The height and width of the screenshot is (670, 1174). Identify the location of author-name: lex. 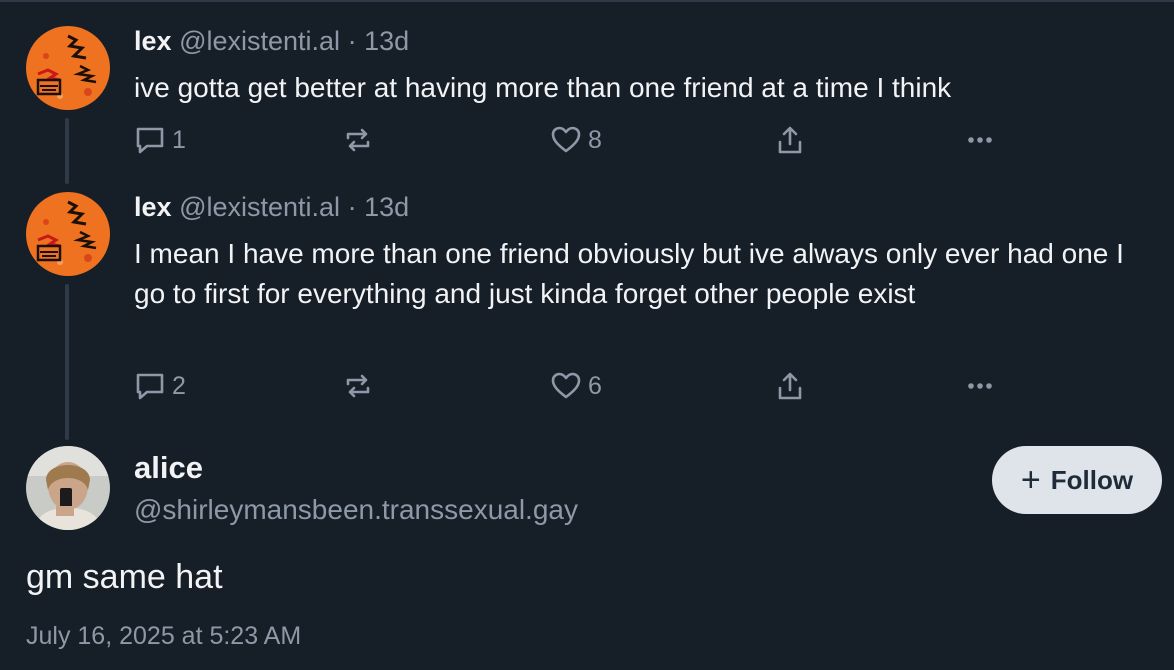
(153, 207).